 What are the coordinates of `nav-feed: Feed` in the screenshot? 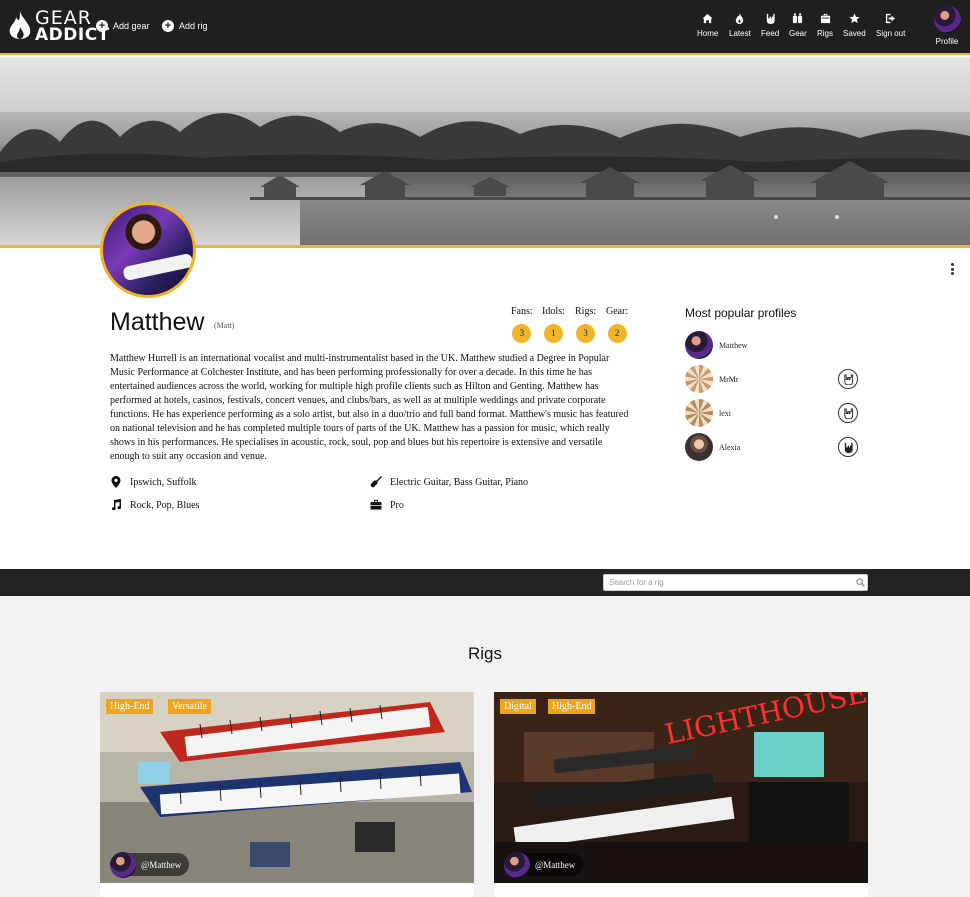 It's located at (770, 25).